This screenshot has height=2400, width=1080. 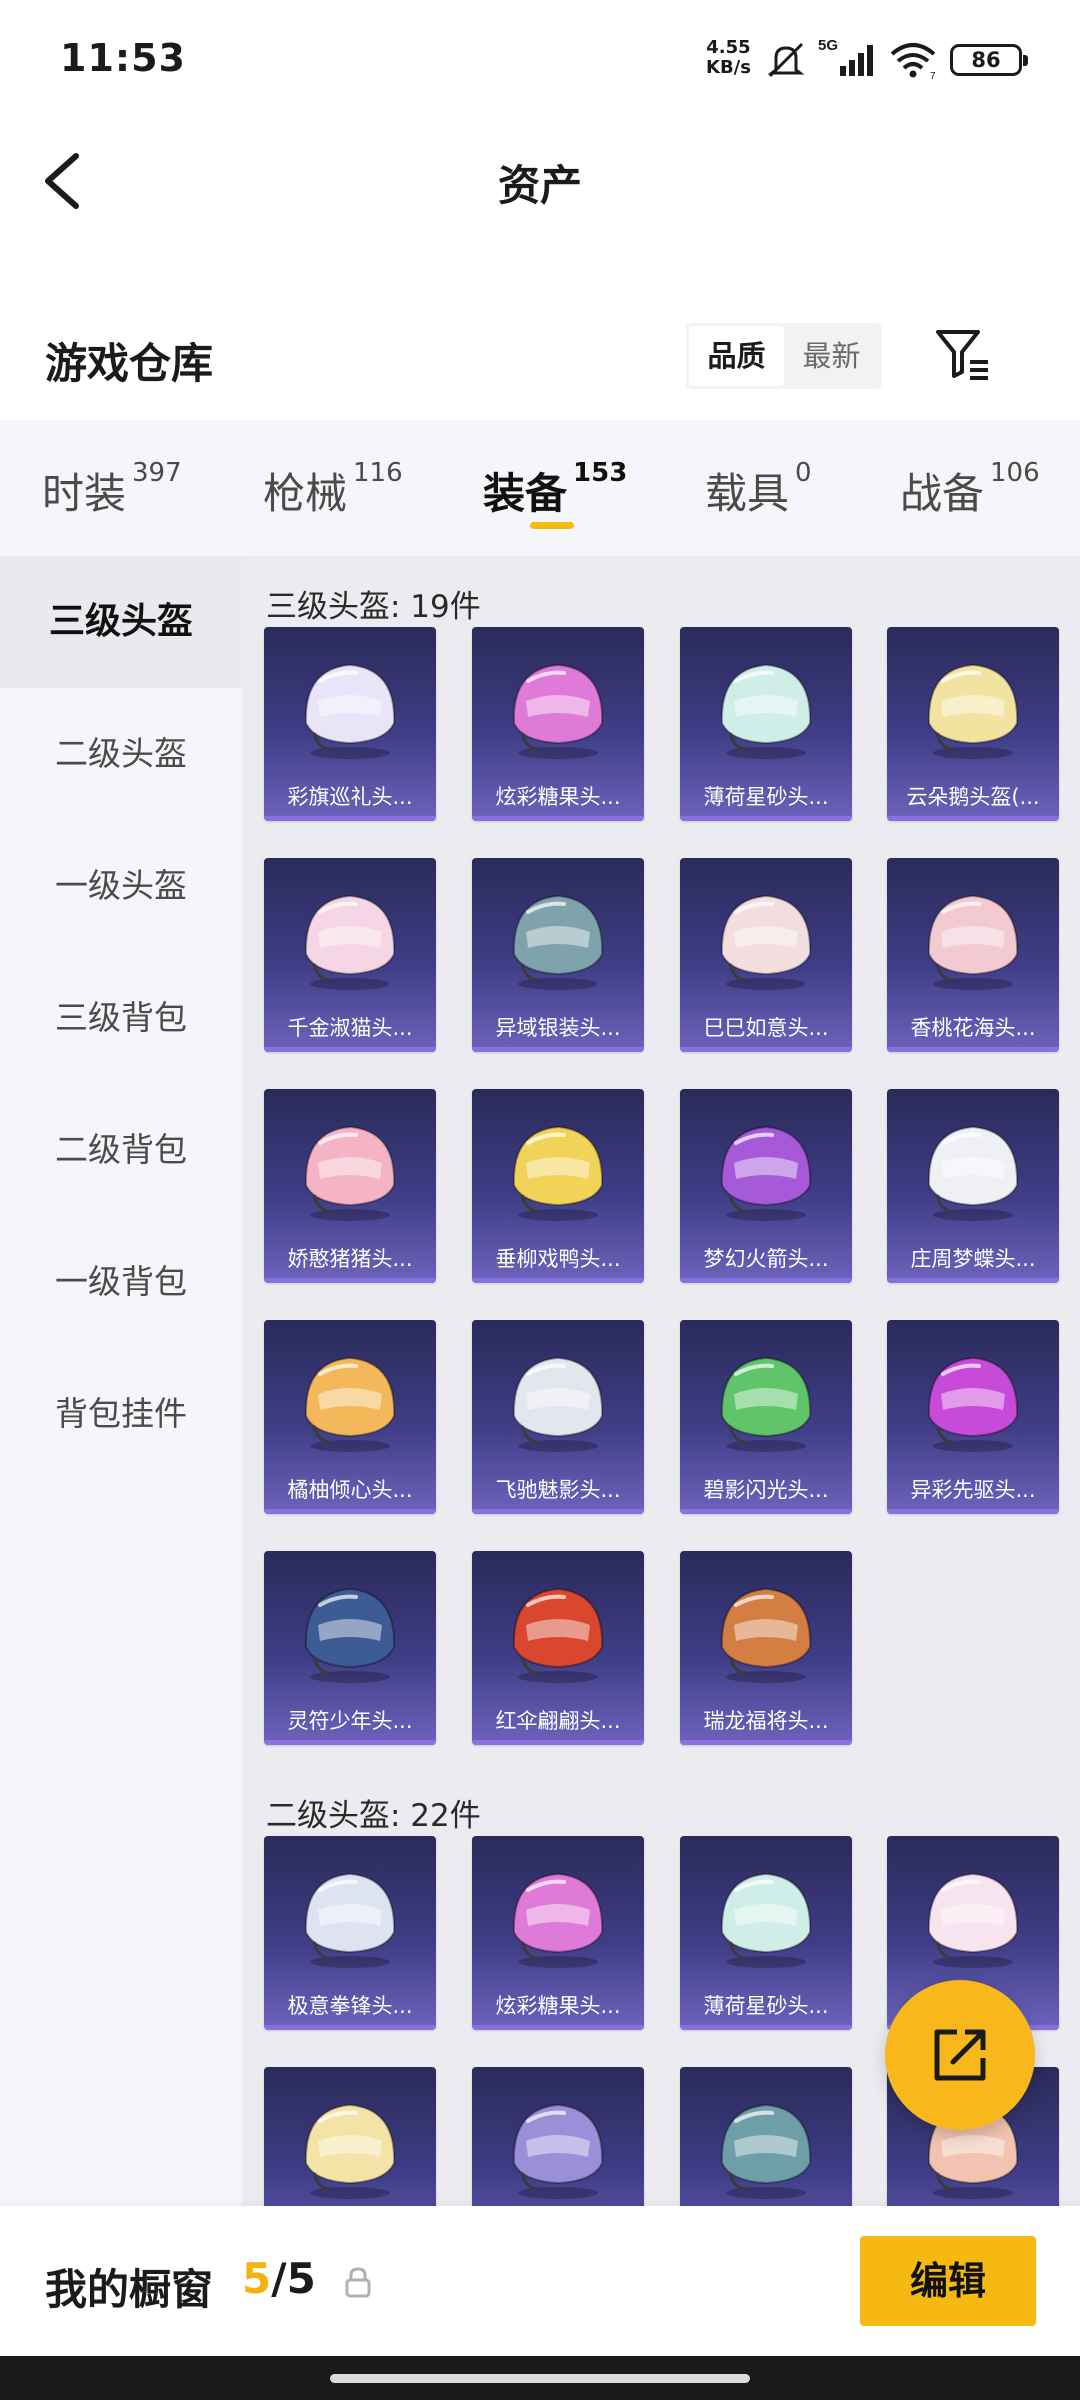 What do you see at coordinates (960, 2055) in the screenshot?
I see `share-button` at bounding box center [960, 2055].